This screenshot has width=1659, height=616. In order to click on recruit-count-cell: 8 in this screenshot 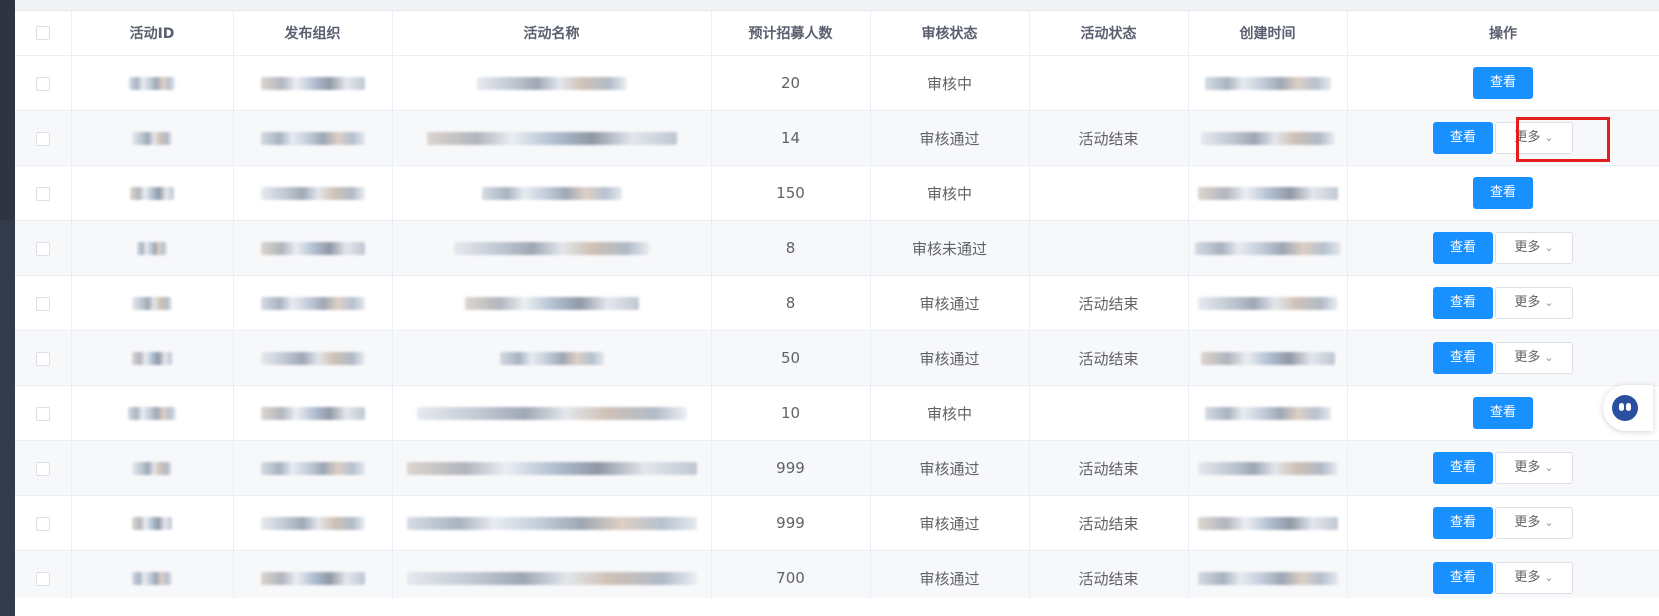, I will do `click(791, 248)`.